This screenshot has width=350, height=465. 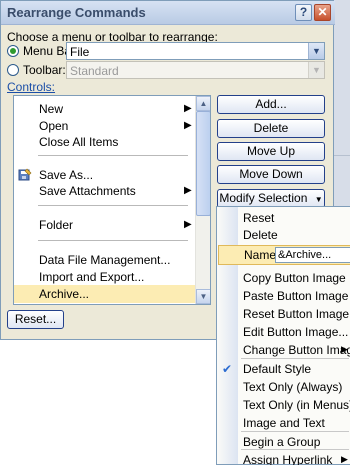 What do you see at coordinates (31, 87) in the screenshot?
I see `controls-label: Controls:` at bounding box center [31, 87].